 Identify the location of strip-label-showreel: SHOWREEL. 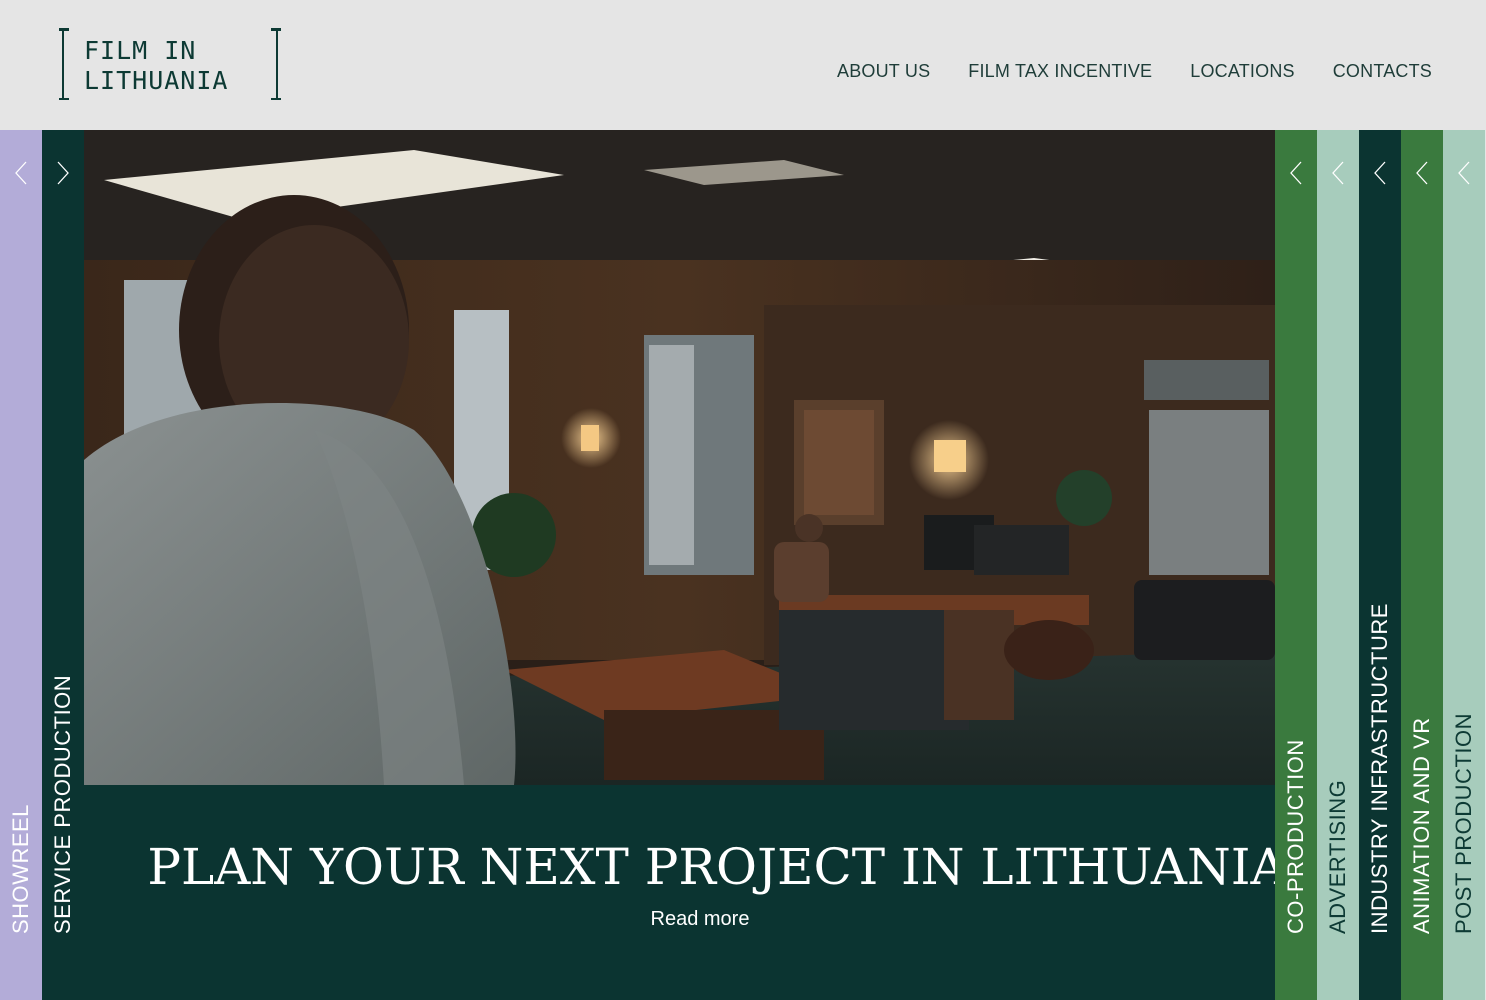
(20, 869).